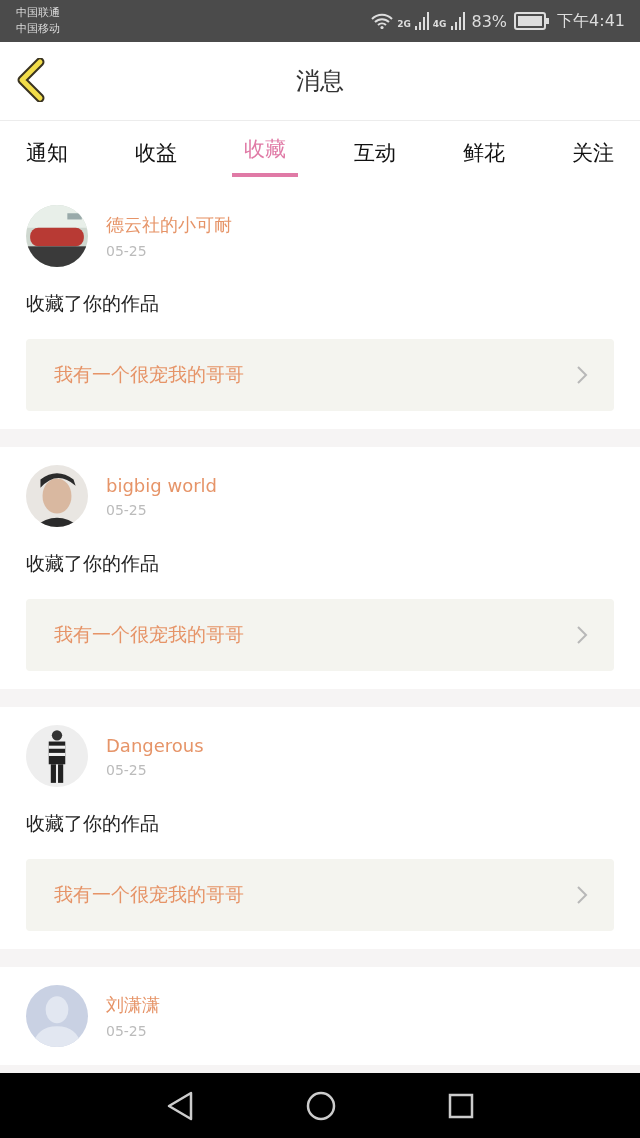  What do you see at coordinates (38, 29) in the screenshot?
I see `carrier-name: 中国移动` at bounding box center [38, 29].